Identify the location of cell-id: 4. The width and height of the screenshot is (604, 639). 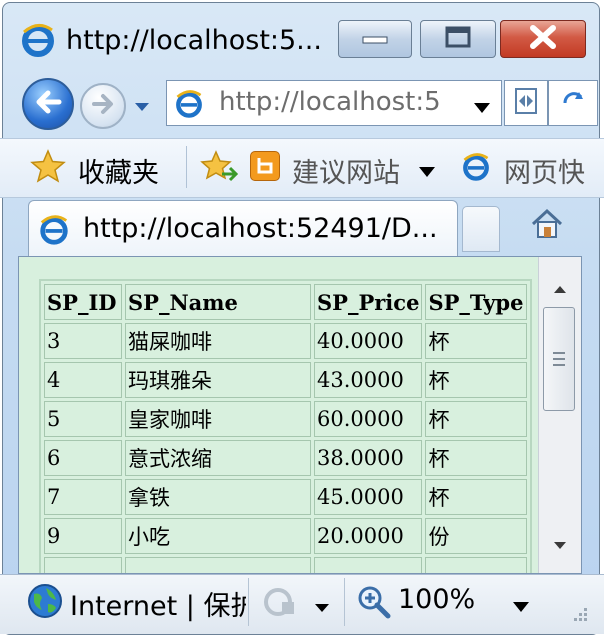
(83, 380).